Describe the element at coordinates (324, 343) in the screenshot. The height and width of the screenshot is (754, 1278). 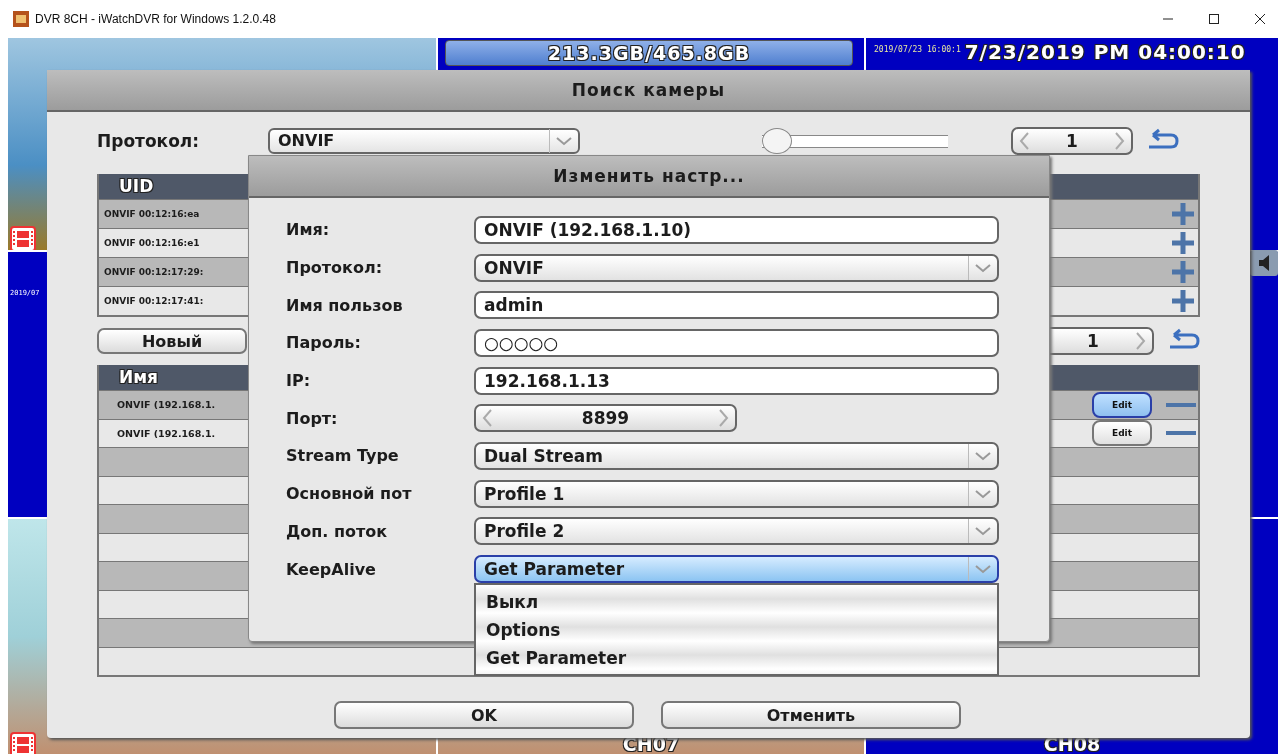
I see `field-label: Пароль:` at that location.